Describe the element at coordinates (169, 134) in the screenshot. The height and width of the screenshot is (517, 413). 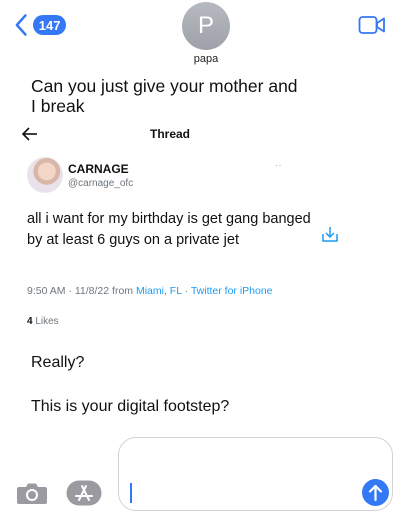
I see `thread-title: Thread` at that location.